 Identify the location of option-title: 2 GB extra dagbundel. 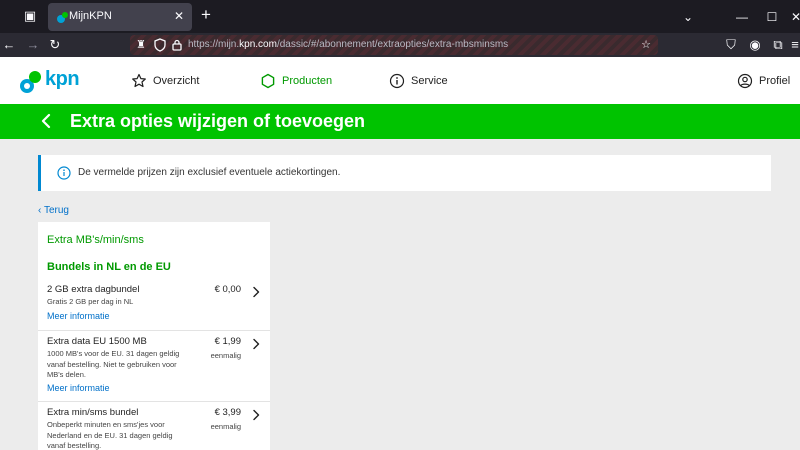
(93, 289).